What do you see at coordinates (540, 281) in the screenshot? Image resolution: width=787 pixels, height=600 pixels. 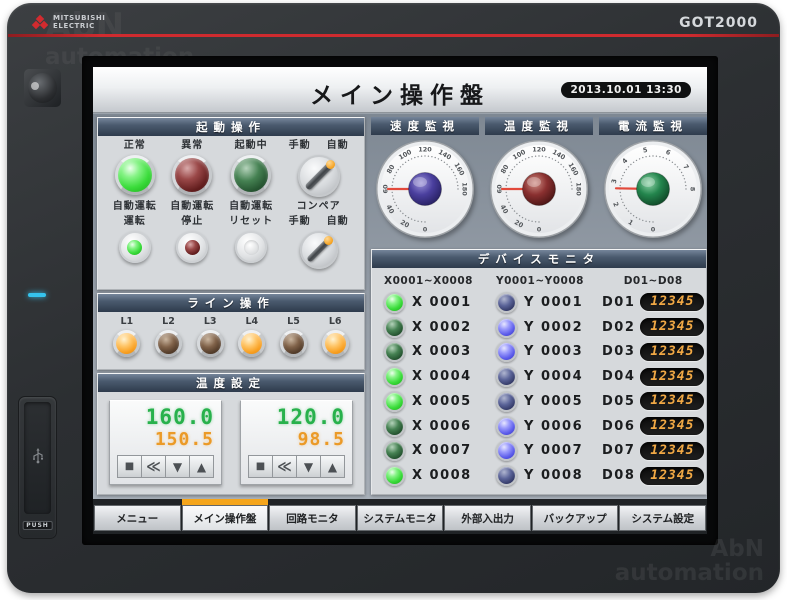 I see `y-column-header: Y0001~Y0008` at bounding box center [540, 281].